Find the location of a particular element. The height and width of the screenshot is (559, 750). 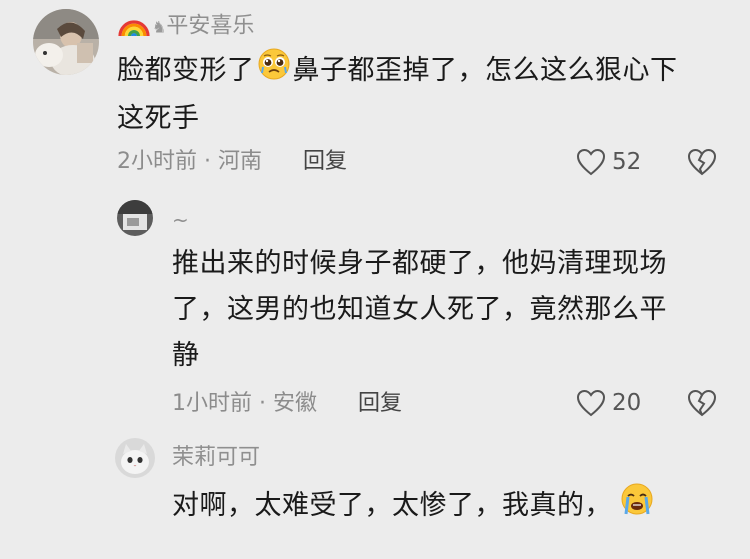

comment-text: 对啊，太难受了，太惨了，我真的， is located at coordinates (414, 506).